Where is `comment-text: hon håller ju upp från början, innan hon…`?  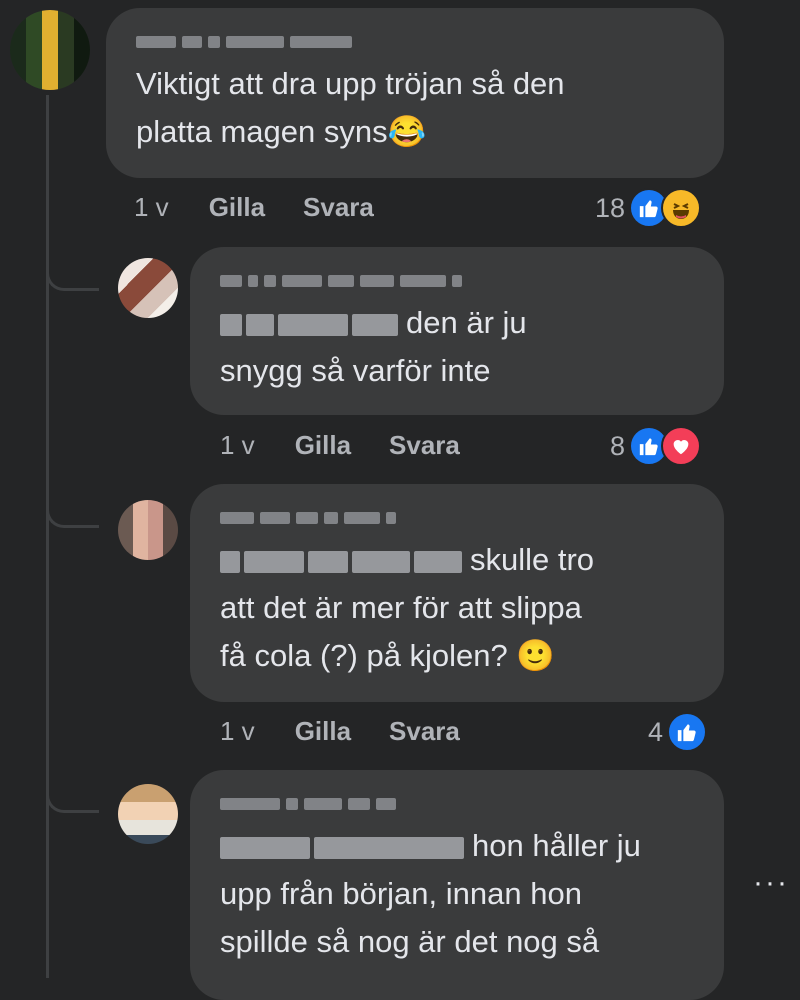
comment-text: hon håller ju upp från början, innan hon… is located at coordinates (430, 893).